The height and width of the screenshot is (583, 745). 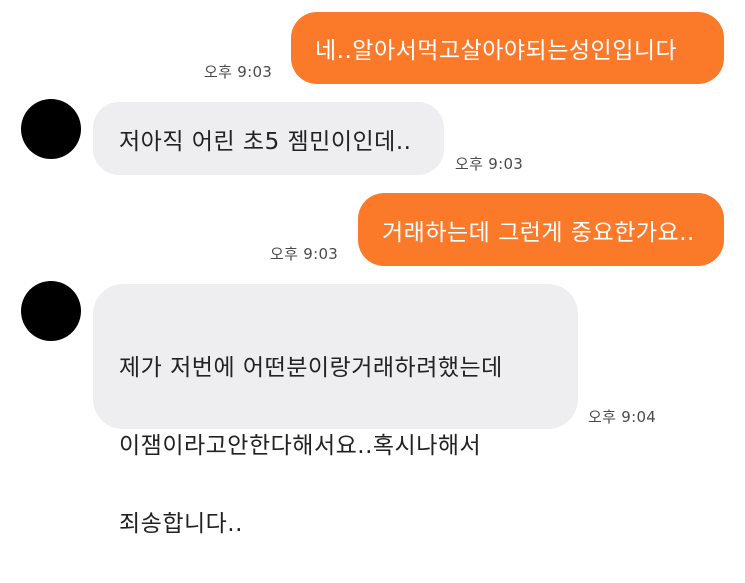 I want to click on message-text: 거래하는데 그런게 중요한가요.., so click(x=538, y=232).